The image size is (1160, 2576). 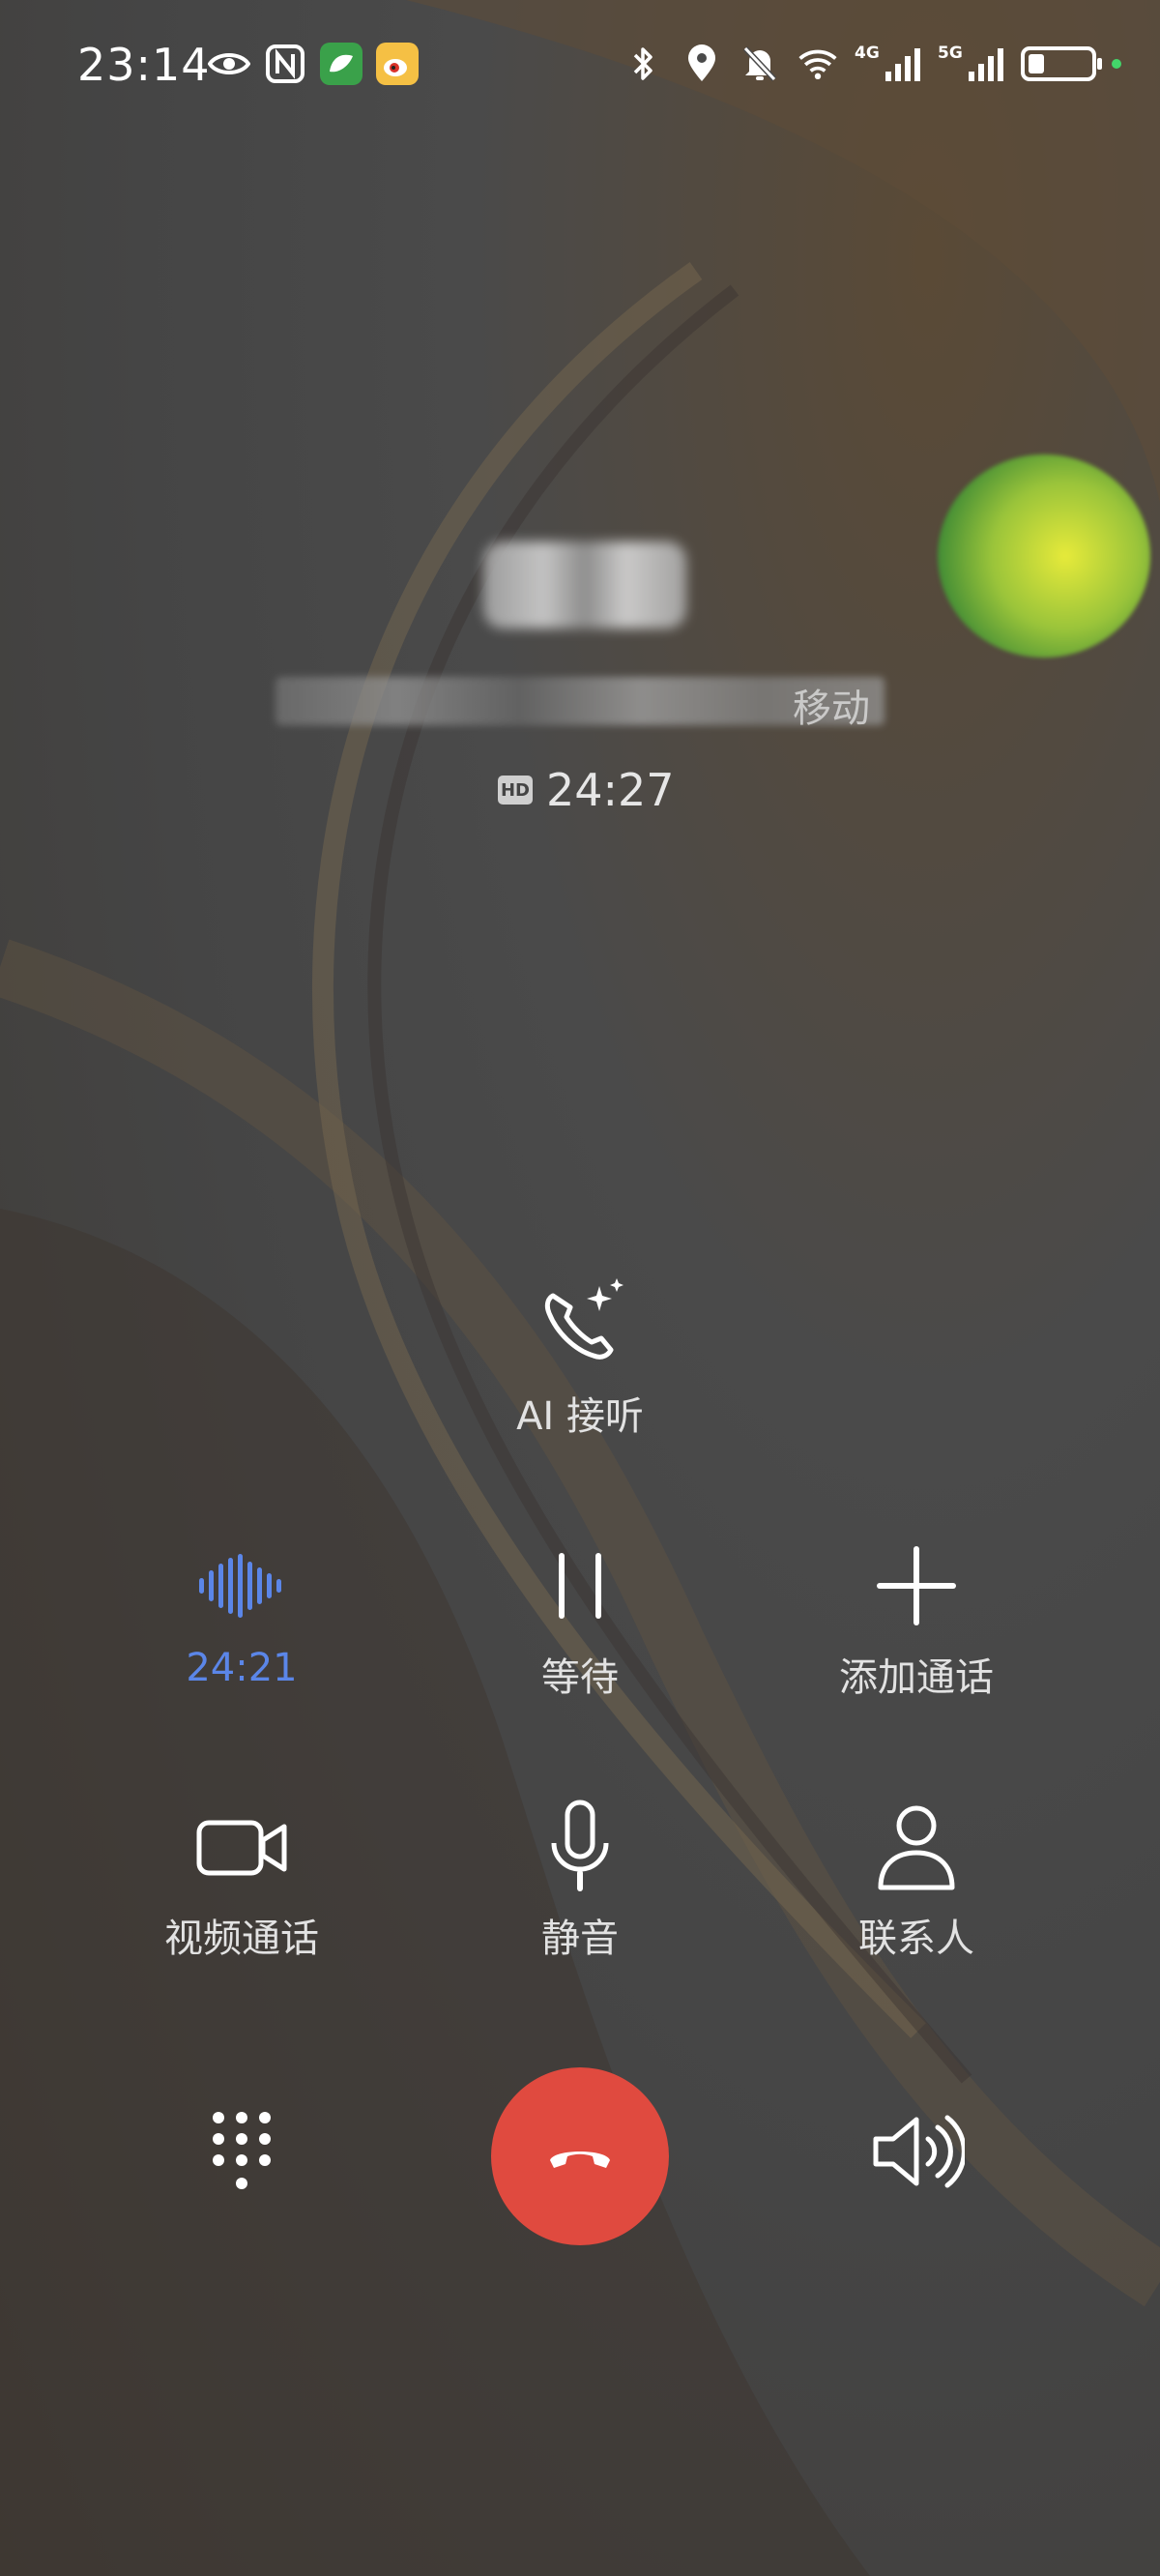 What do you see at coordinates (951, 53) in the screenshot?
I see `svg-text: 5G` at bounding box center [951, 53].